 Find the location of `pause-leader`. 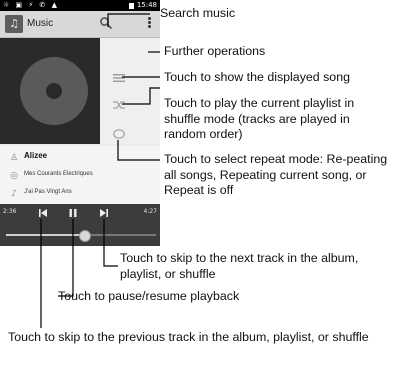

pause-leader is located at coordinates (66, 258).